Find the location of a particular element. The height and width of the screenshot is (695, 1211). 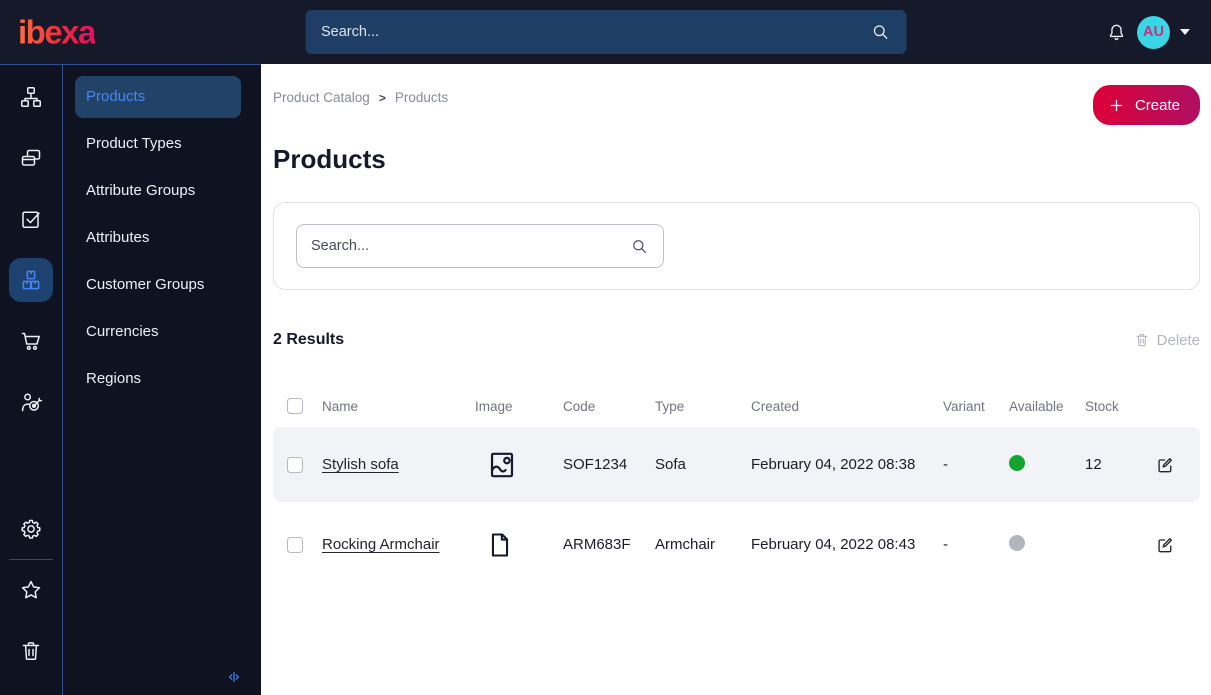

delete-button: Delete is located at coordinates (1167, 340).